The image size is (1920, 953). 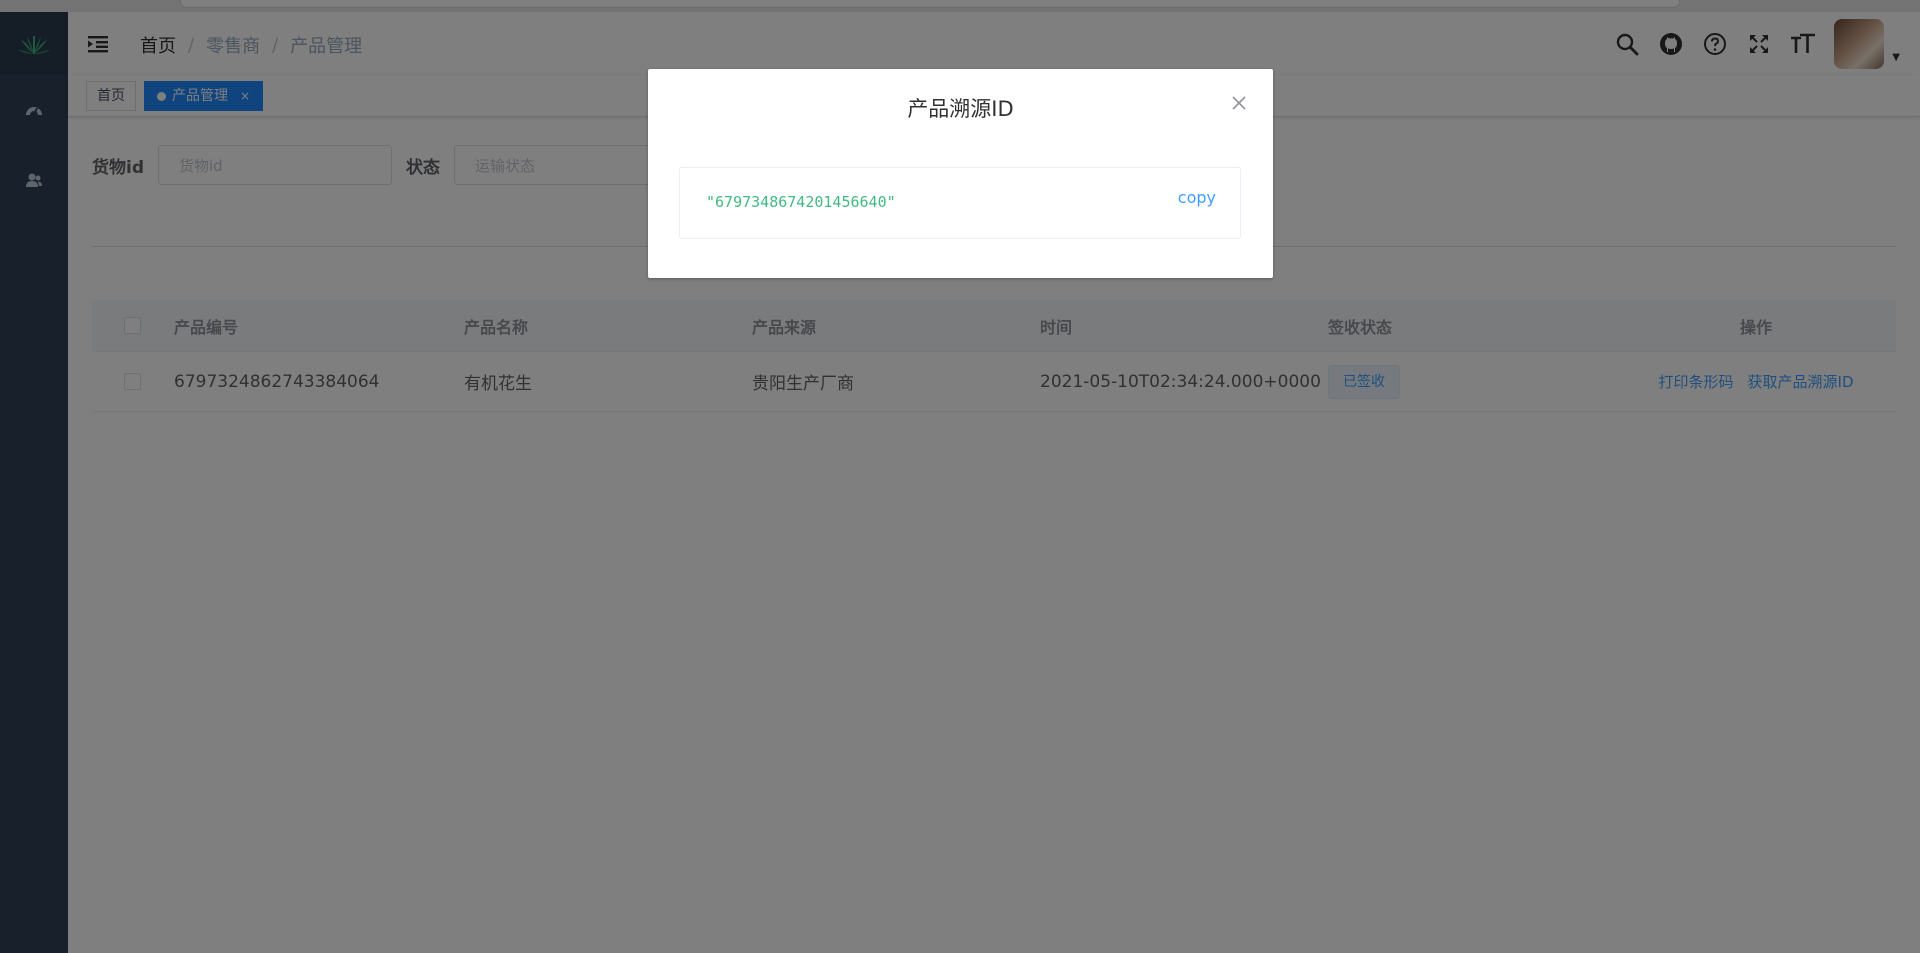 I want to click on code-box: "6797348674201456640" copy, so click(x=960, y=203).